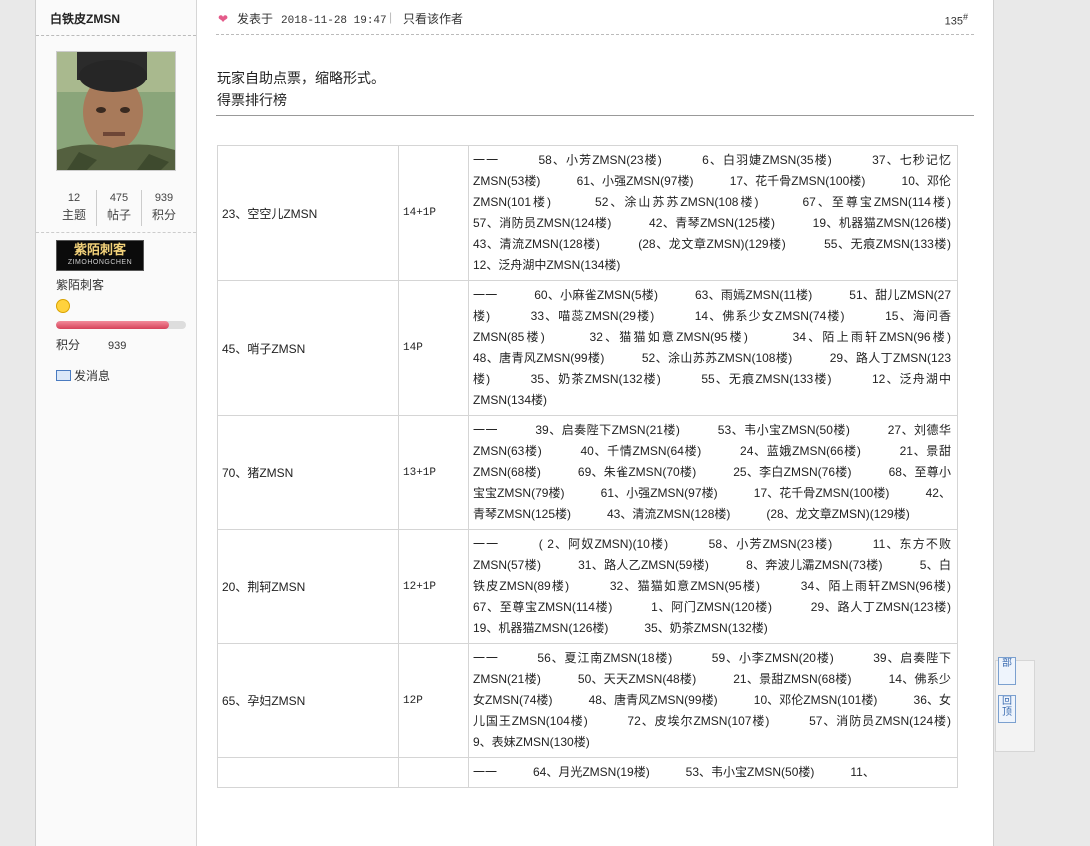 The width and height of the screenshot is (1090, 846). I want to click on floor-suffix: #, so click(965, 17).